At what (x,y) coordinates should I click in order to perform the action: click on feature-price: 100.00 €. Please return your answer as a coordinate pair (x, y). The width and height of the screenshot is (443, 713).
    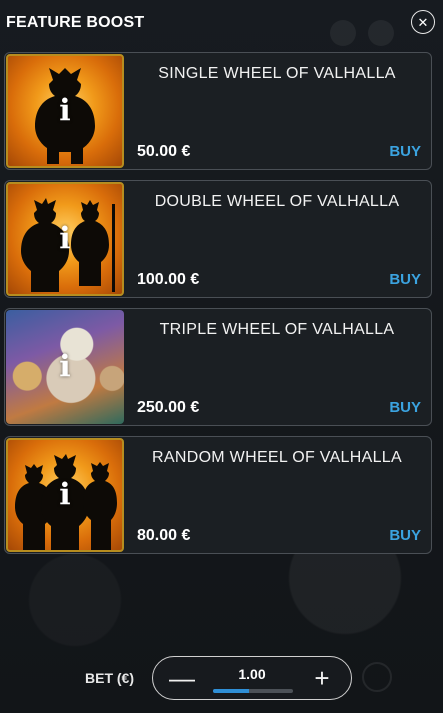
    Looking at the image, I should click on (168, 279).